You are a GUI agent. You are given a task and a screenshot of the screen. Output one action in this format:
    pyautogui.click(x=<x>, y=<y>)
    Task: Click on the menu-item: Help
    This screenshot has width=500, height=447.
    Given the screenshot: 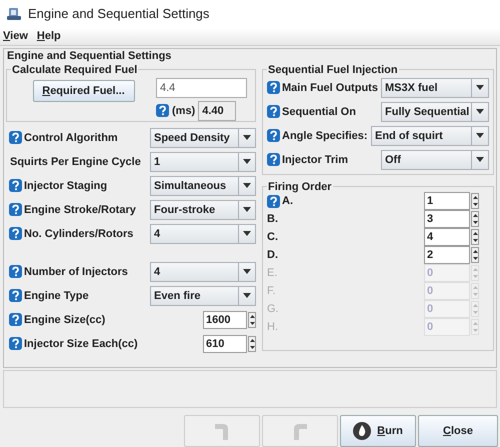 What is the action you would take?
    pyautogui.click(x=48, y=36)
    